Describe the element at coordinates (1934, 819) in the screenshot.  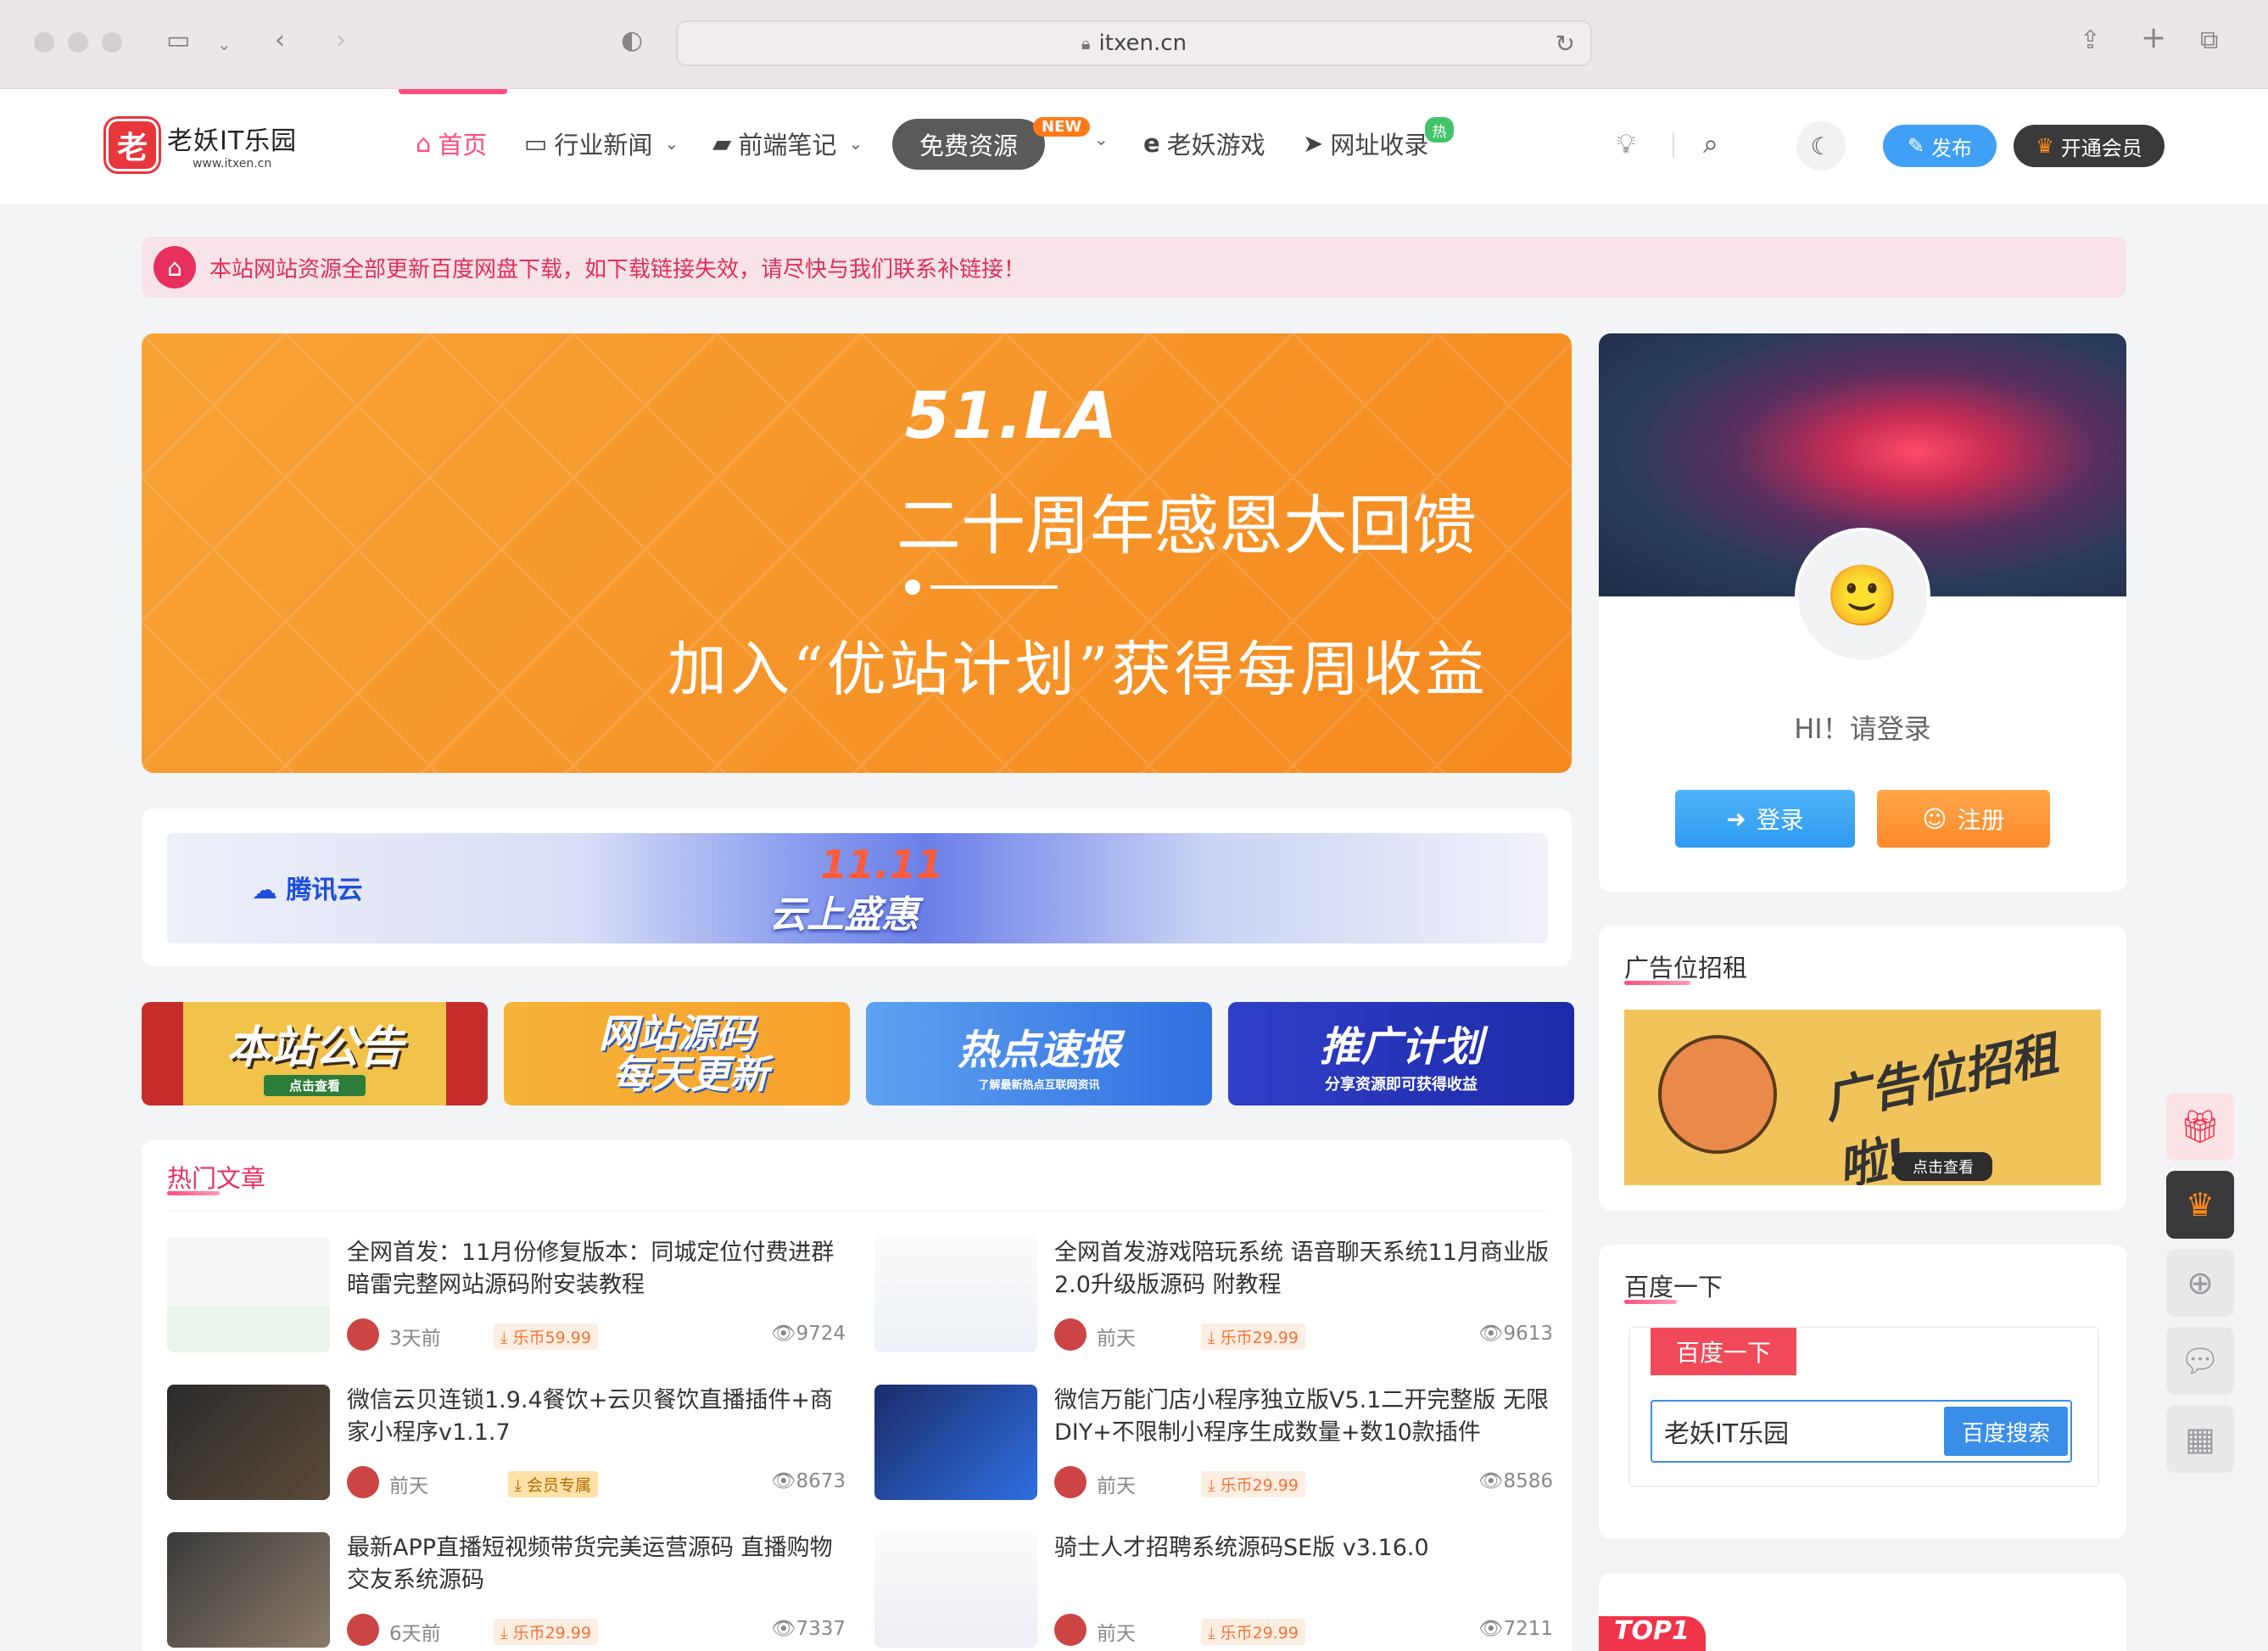
I see `user-icon: ☺` at that location.